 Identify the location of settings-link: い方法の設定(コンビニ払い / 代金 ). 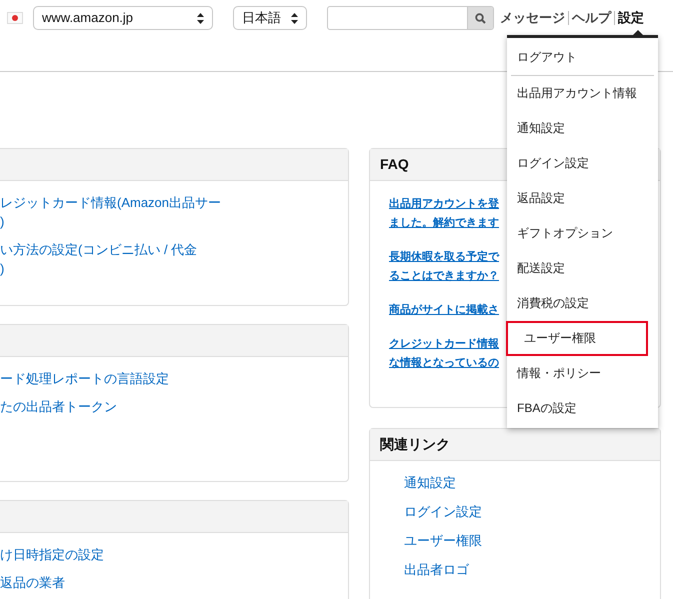
(174, 259).